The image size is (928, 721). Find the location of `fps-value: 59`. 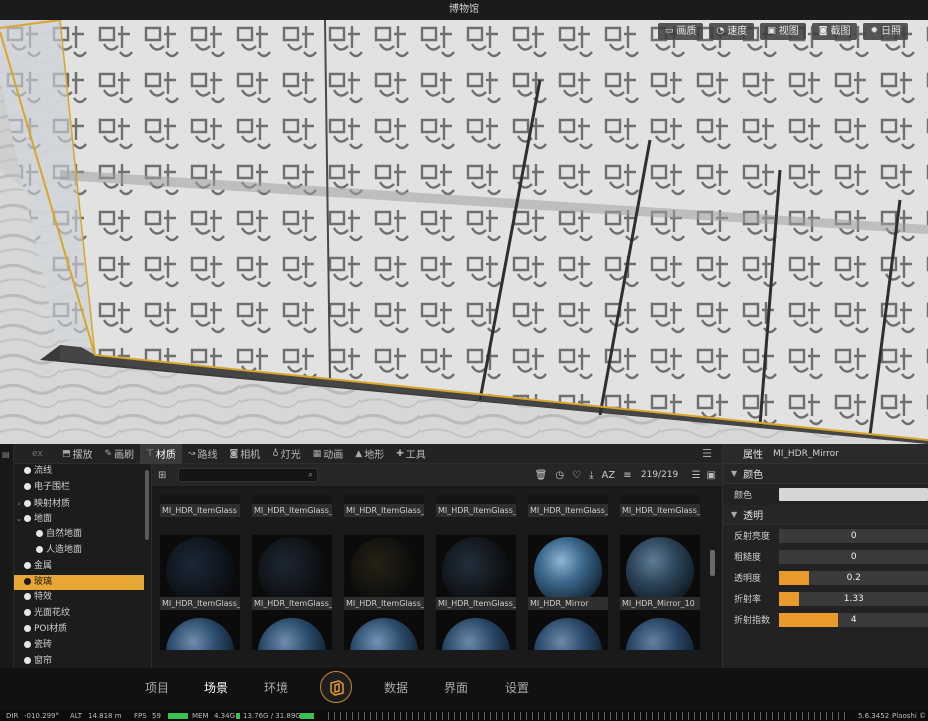

fps-value: 59 is located at coordinates (156, 716).